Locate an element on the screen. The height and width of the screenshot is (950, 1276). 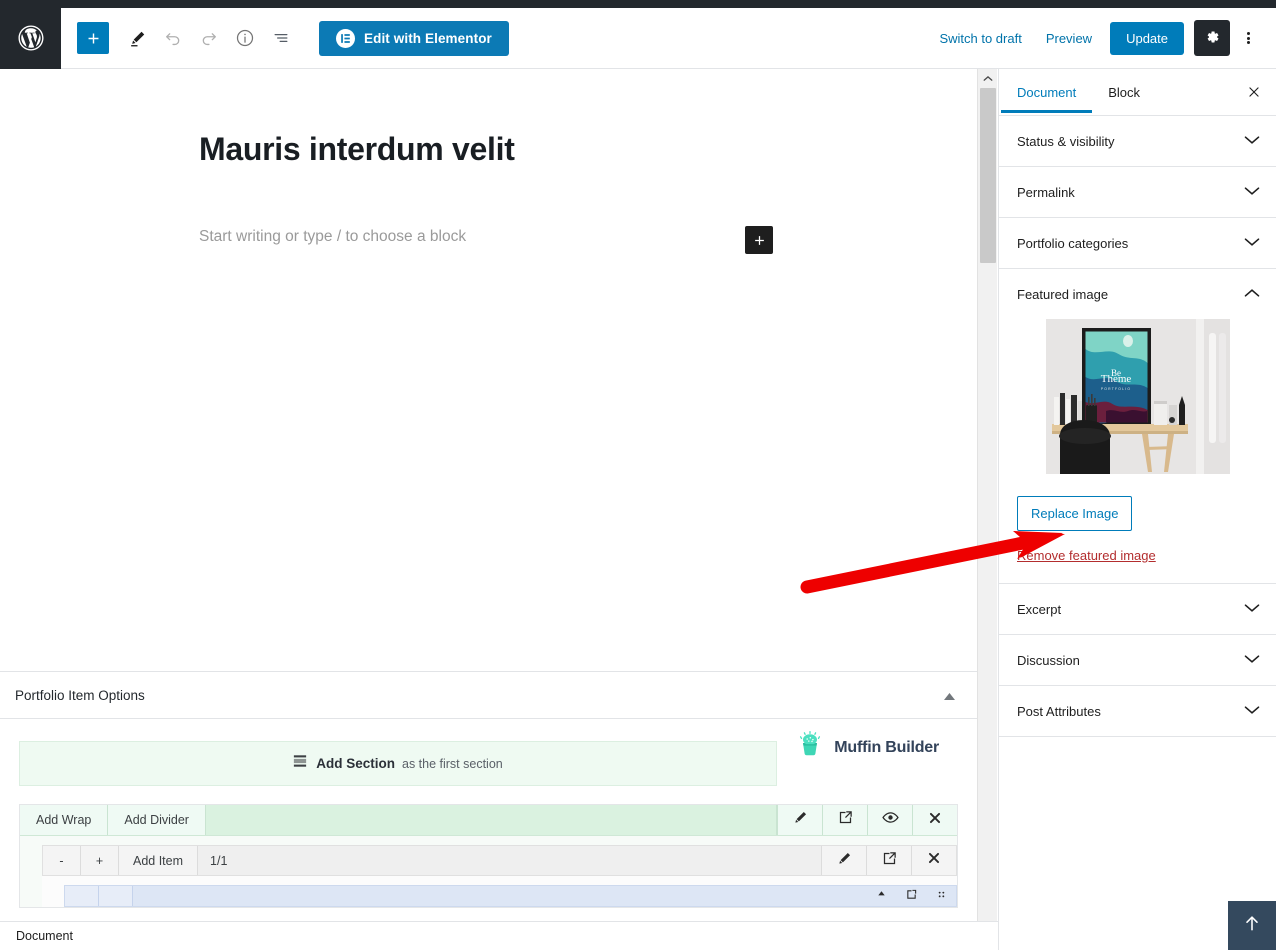
item-drag-handle is located at coordinates (941, 896).